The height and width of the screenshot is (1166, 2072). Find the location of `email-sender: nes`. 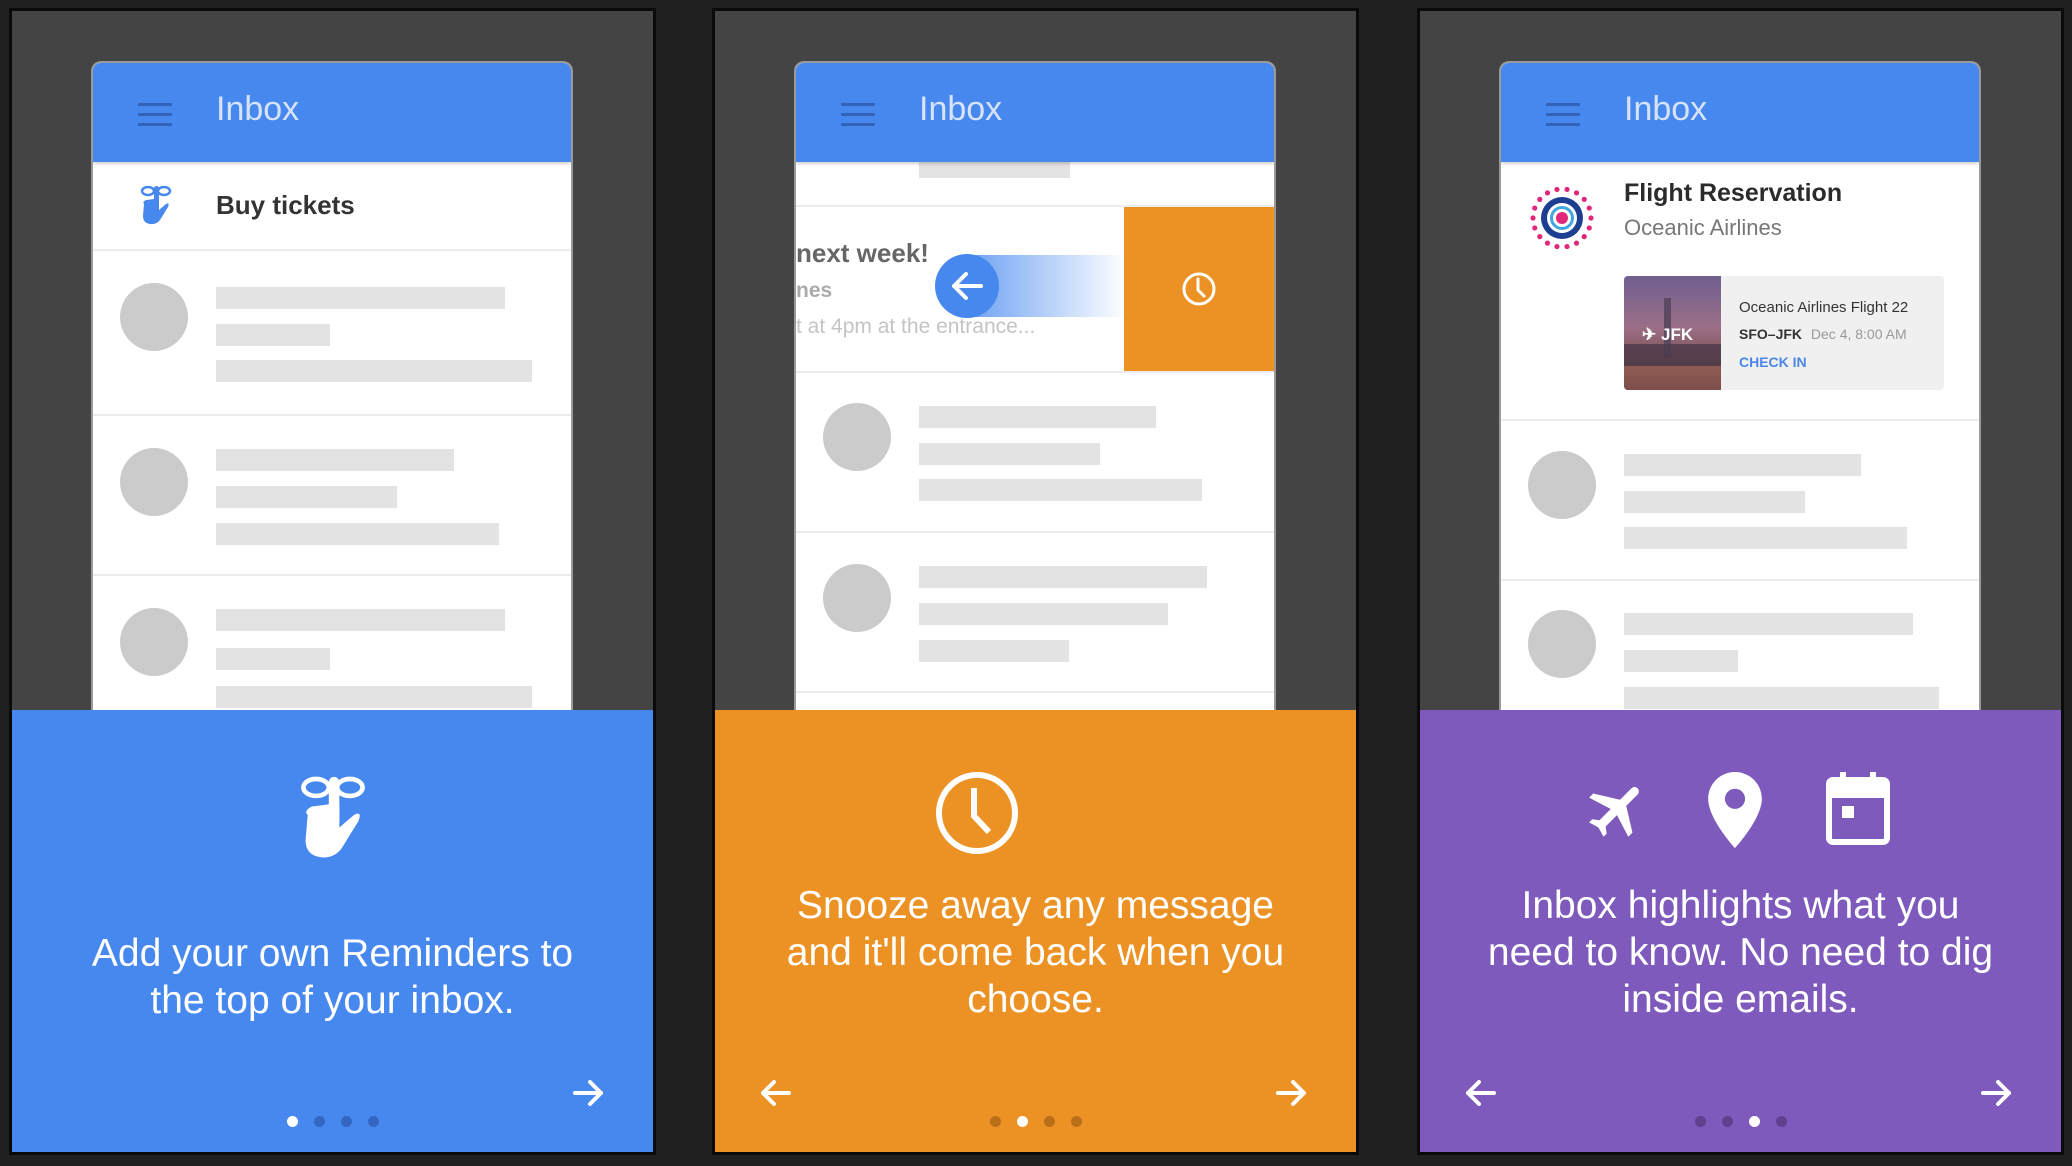

email-sender: nes is located at coordinates (814, 290).